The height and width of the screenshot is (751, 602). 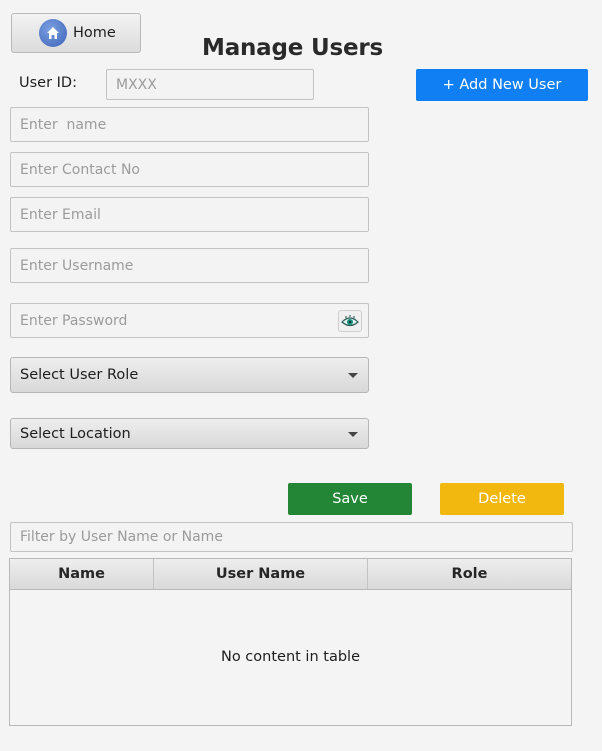 I want to click on column-header-role: Role, so click(x=469, y=574).